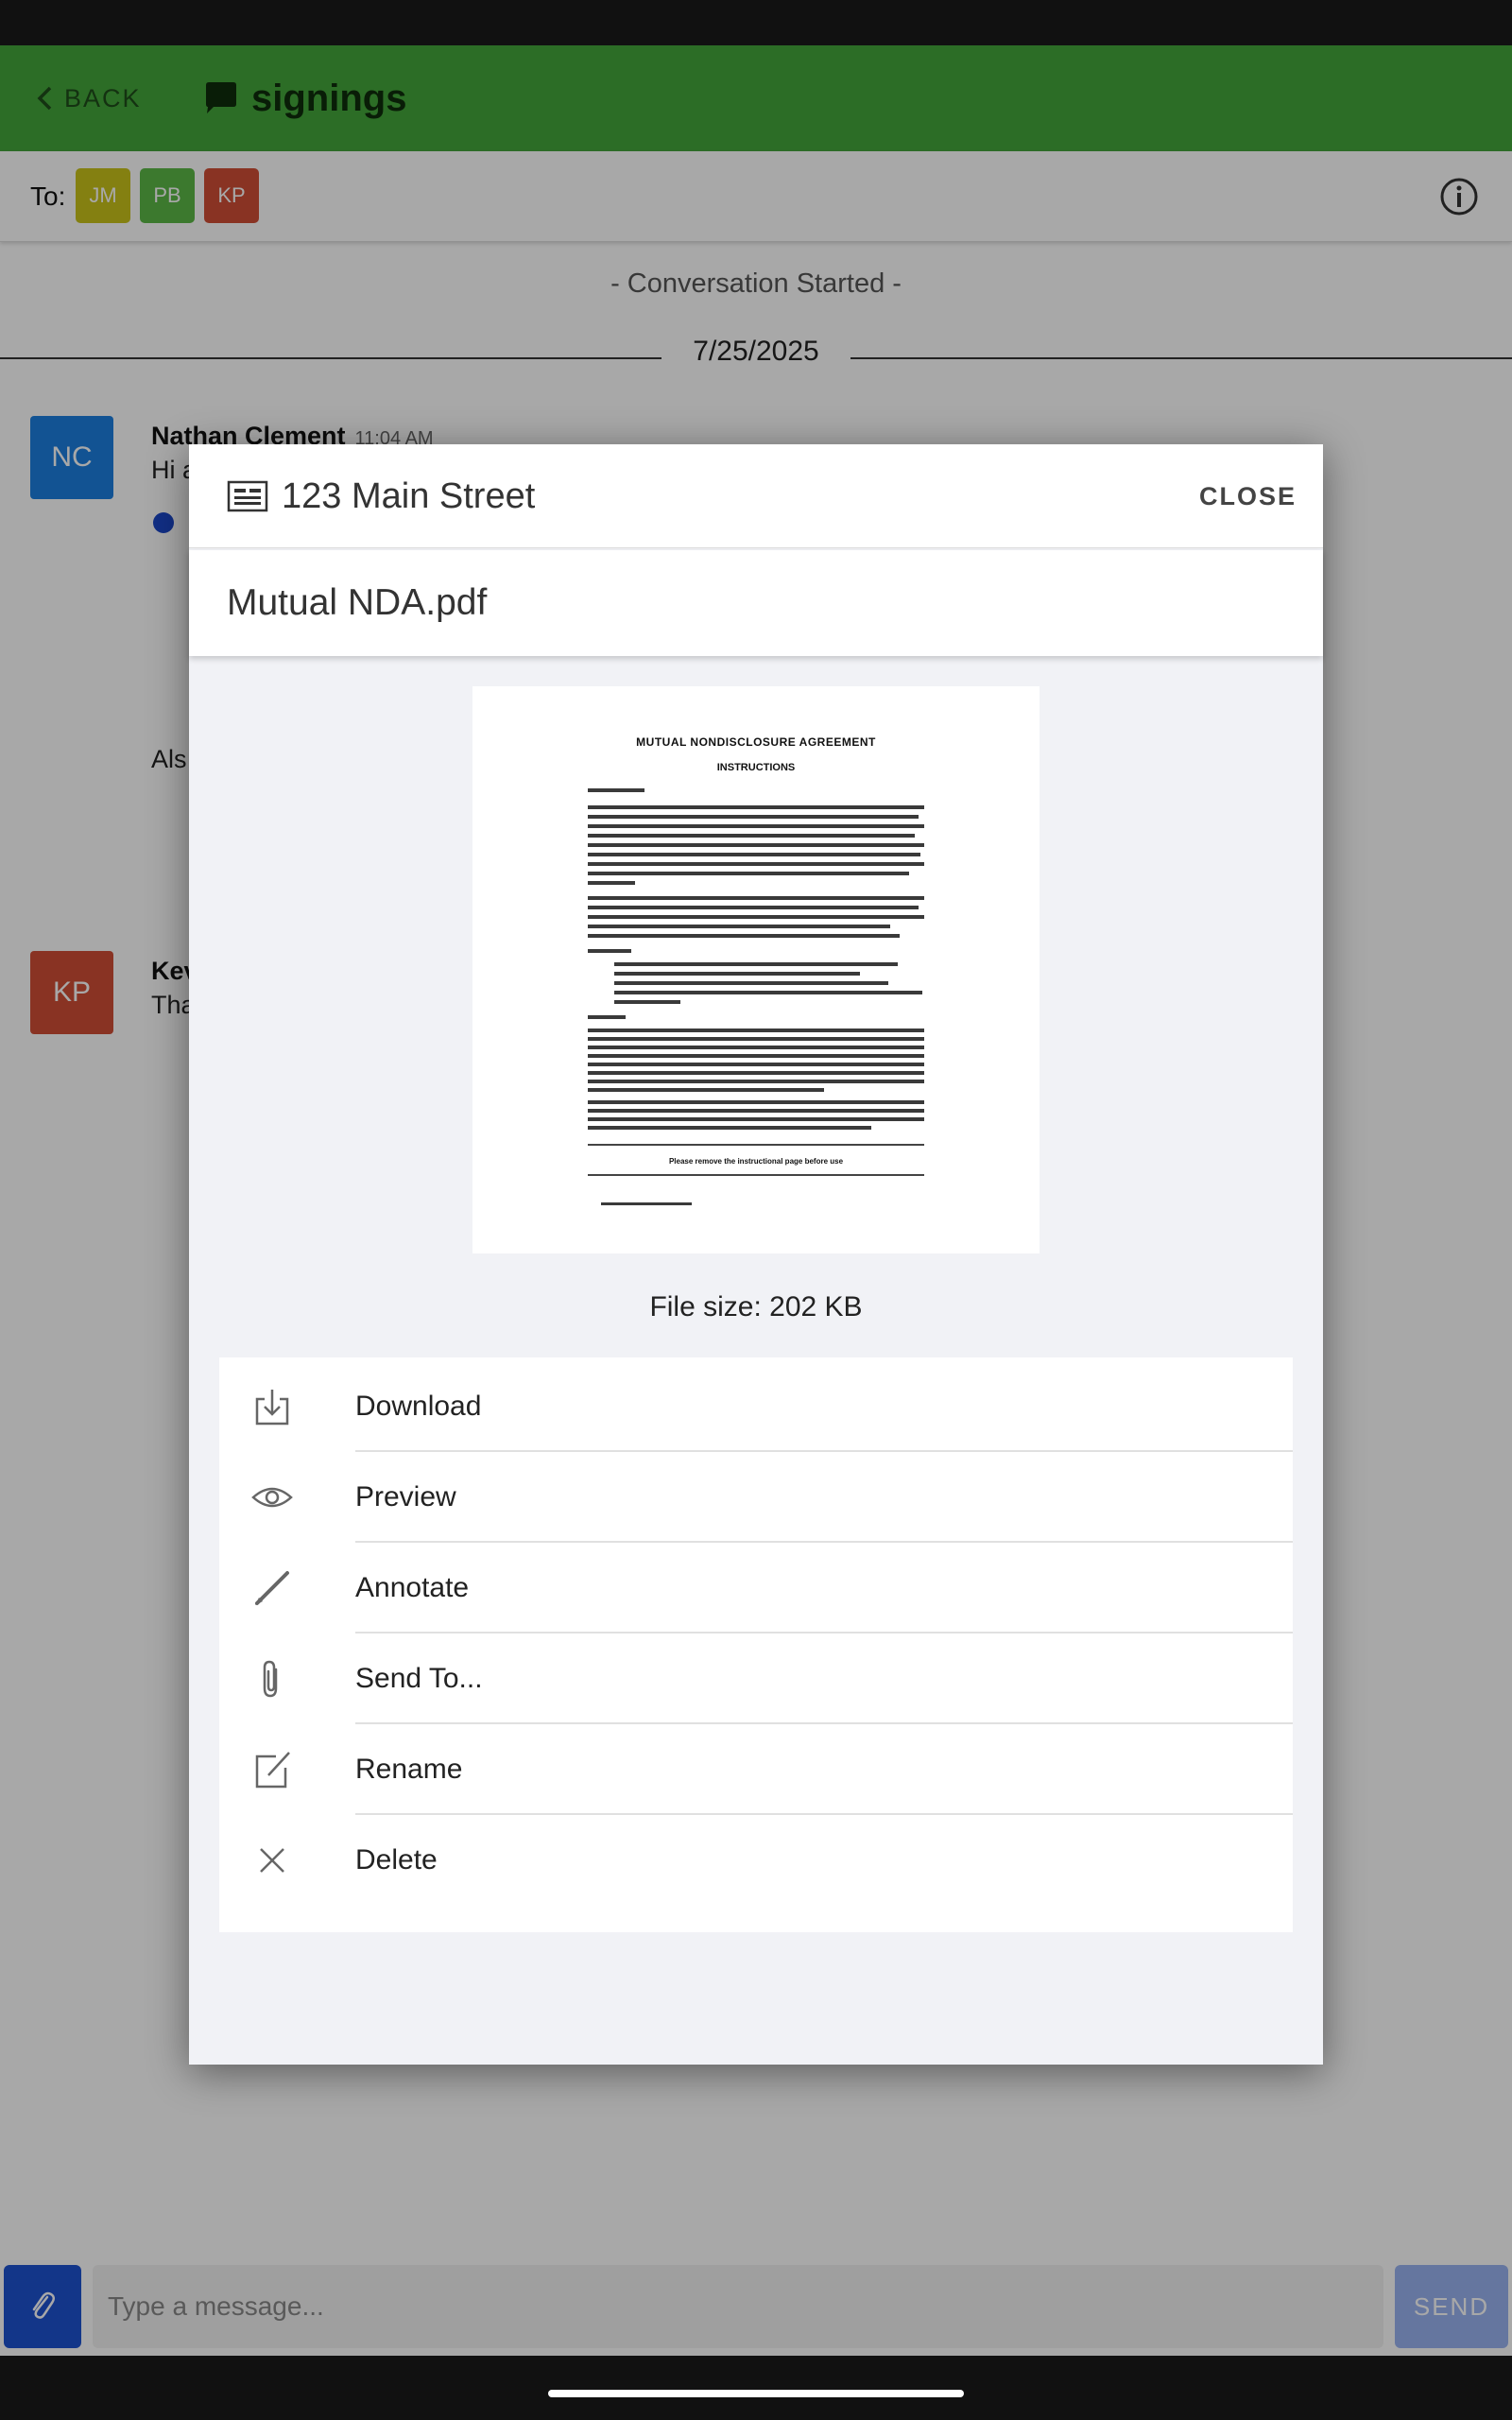  Describe the element at coordinates (272, 1497) in the screenshot. I see `eye-icon` at that location.